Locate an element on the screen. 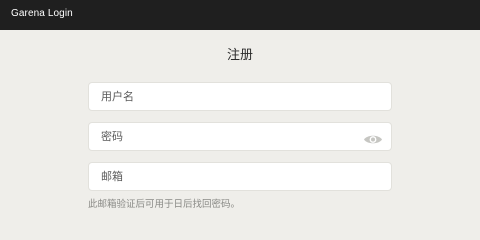  window-title: Garena Login is located at coordinates (42, 13).